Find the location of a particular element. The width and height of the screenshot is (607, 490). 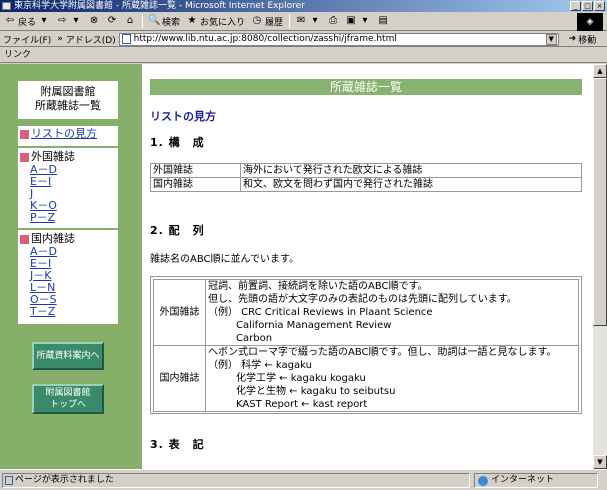

edit-button: ▣ ▾ is located at coordinates (358, 21).